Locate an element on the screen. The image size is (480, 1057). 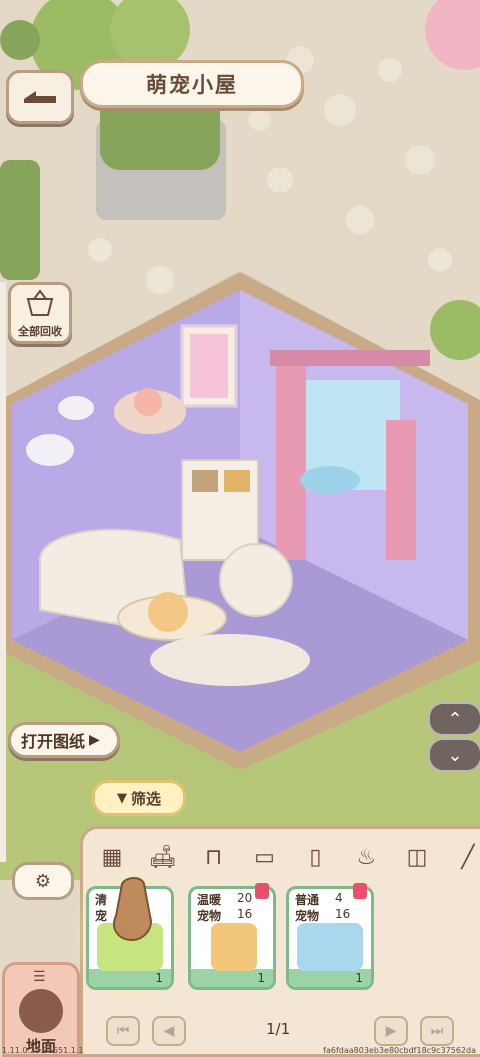
cabinet-icon: ▯ is located at coordinates (315, 857).